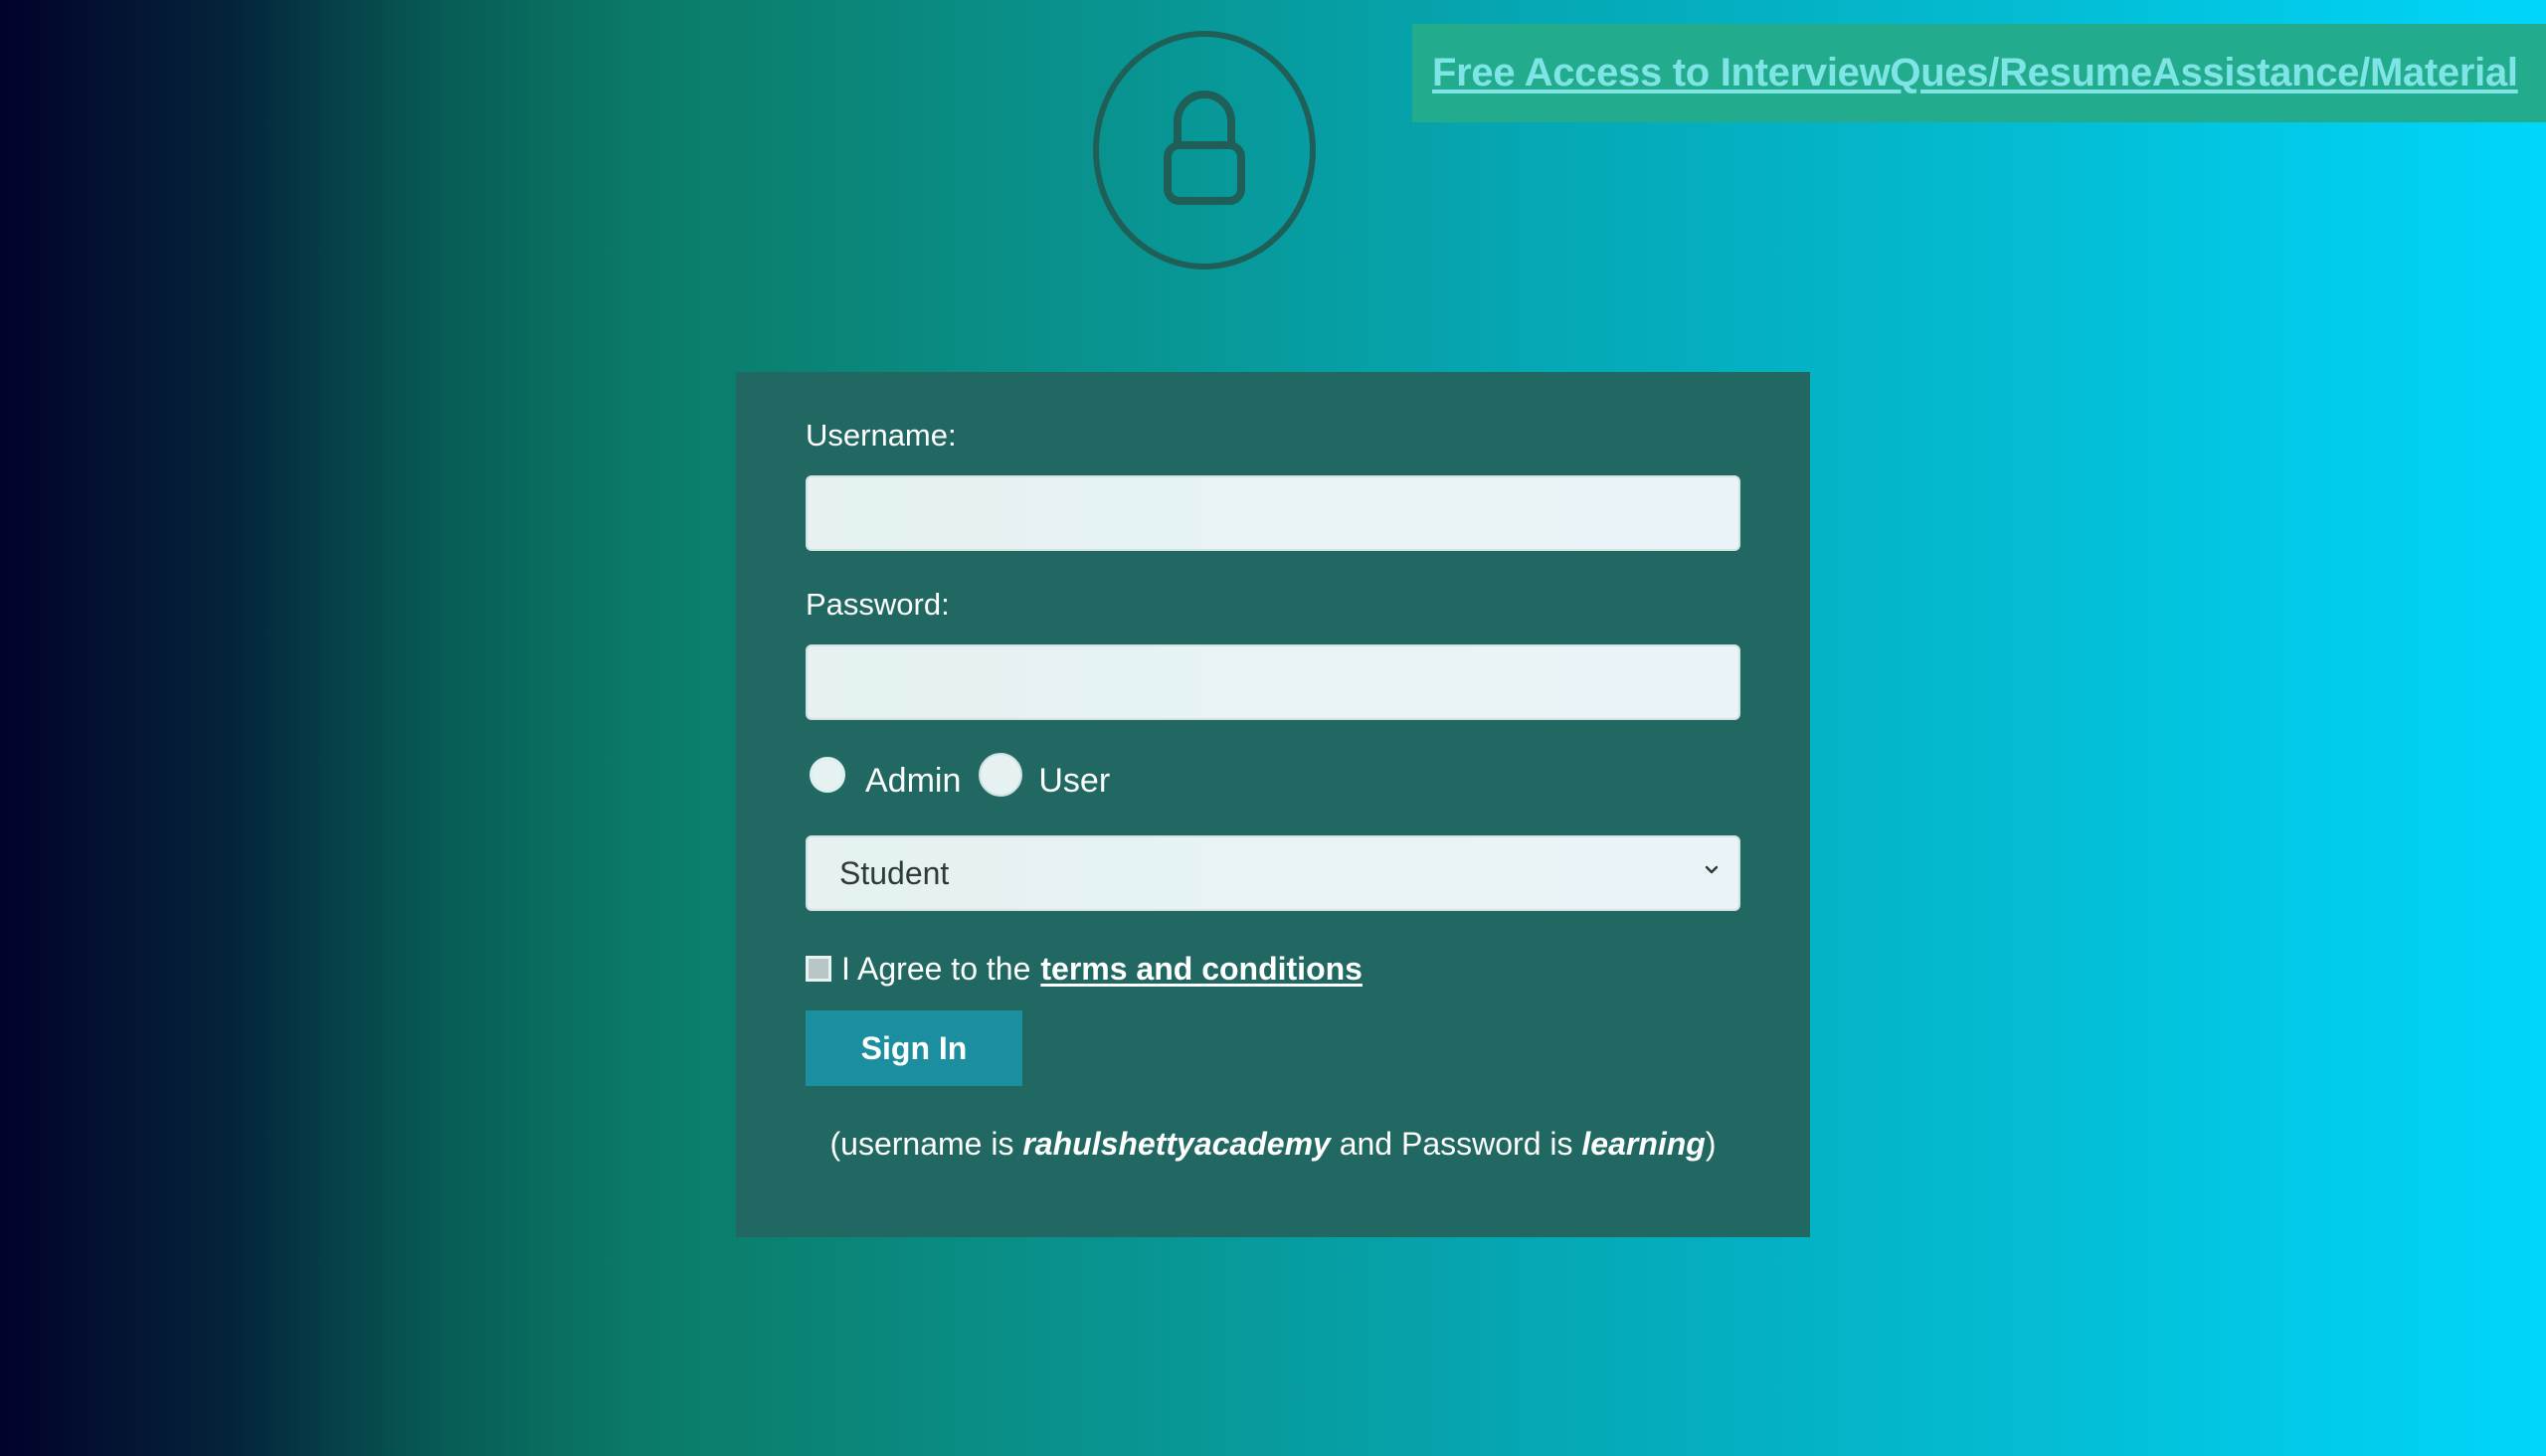 The height and width of the screenshot is (1456, 2546). Describe the element at coordinates (1273, 873) in the screenshot. I see `role-select: Student` at that location.